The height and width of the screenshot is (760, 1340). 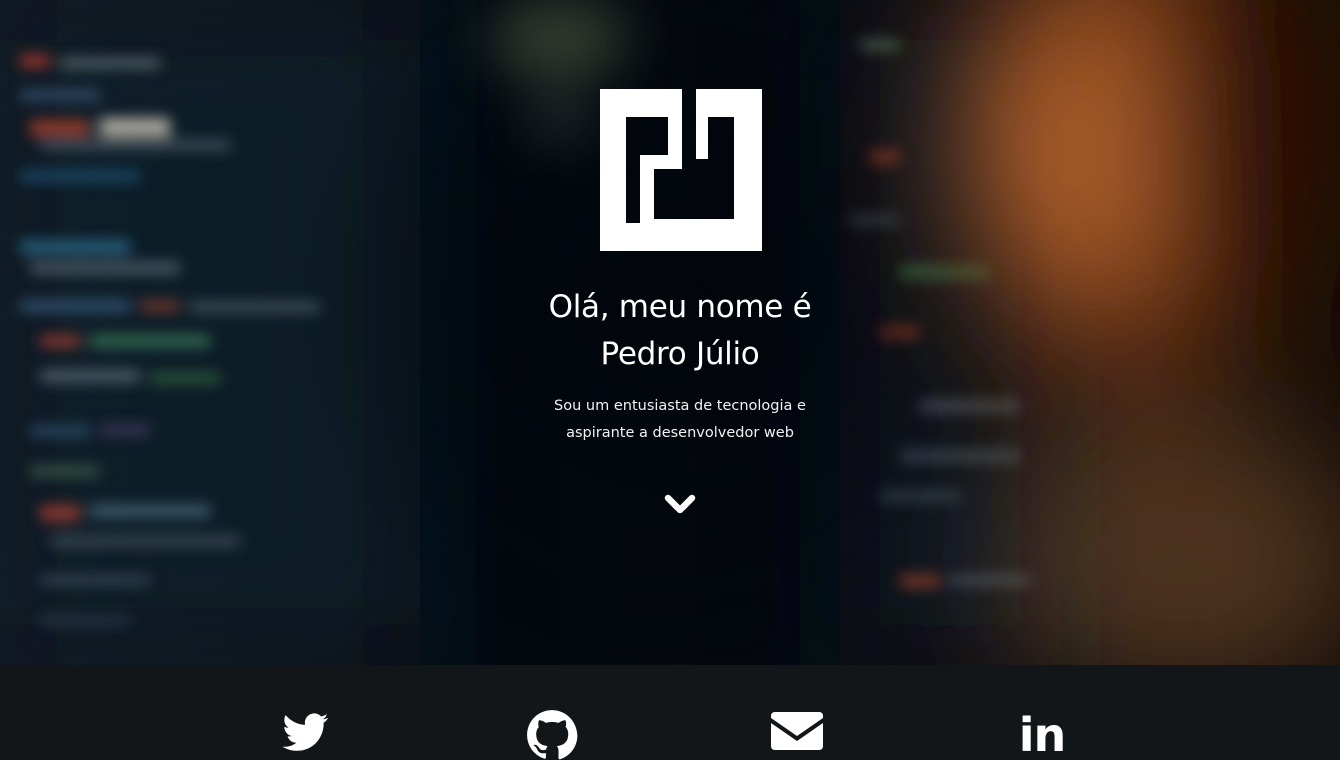 What do you see at coordinates (680, 406) in the screenshot?
I see `hero-subtitle-line-1: Sou um entusiasta de tecnologia e` at bounding box center [680, 406].